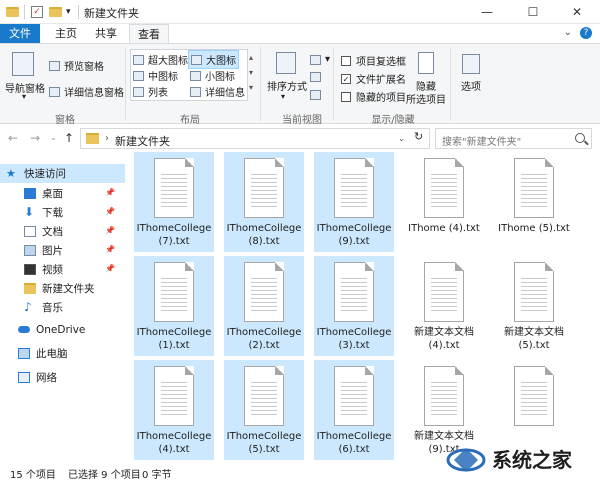  I want to click on sidebar-item-this-pc: 此电脑, so click(62, 353).